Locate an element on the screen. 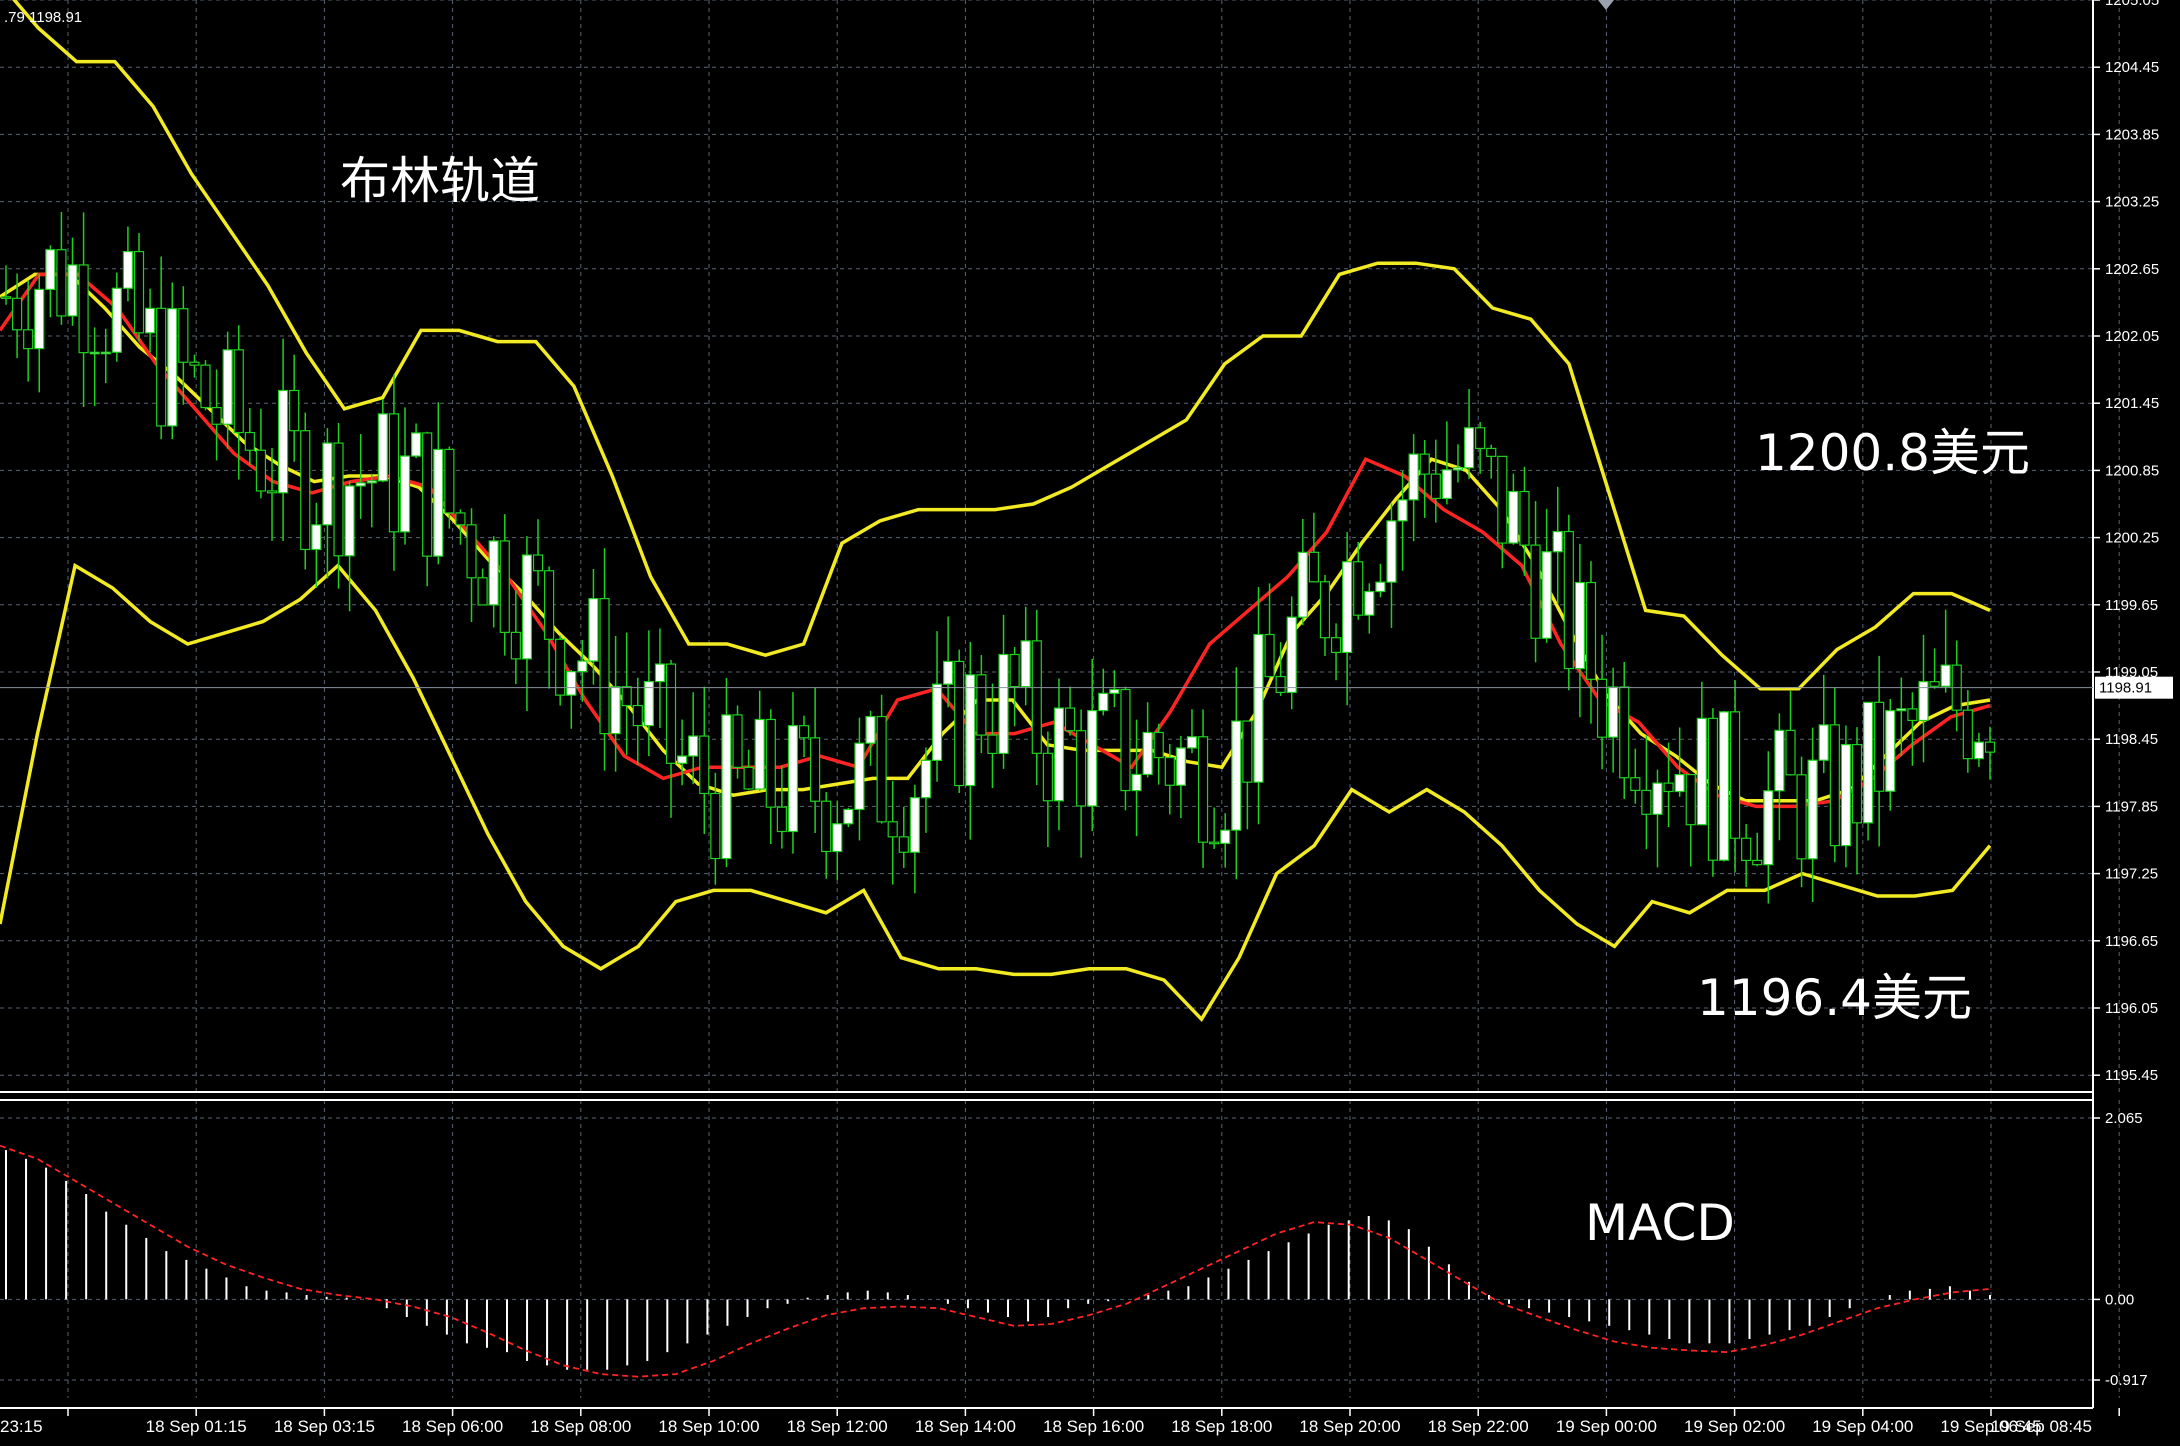 The width and height of the screenshot is (2180, 1446). price-label: 1200.25 is located at coordinates (2132, 538).